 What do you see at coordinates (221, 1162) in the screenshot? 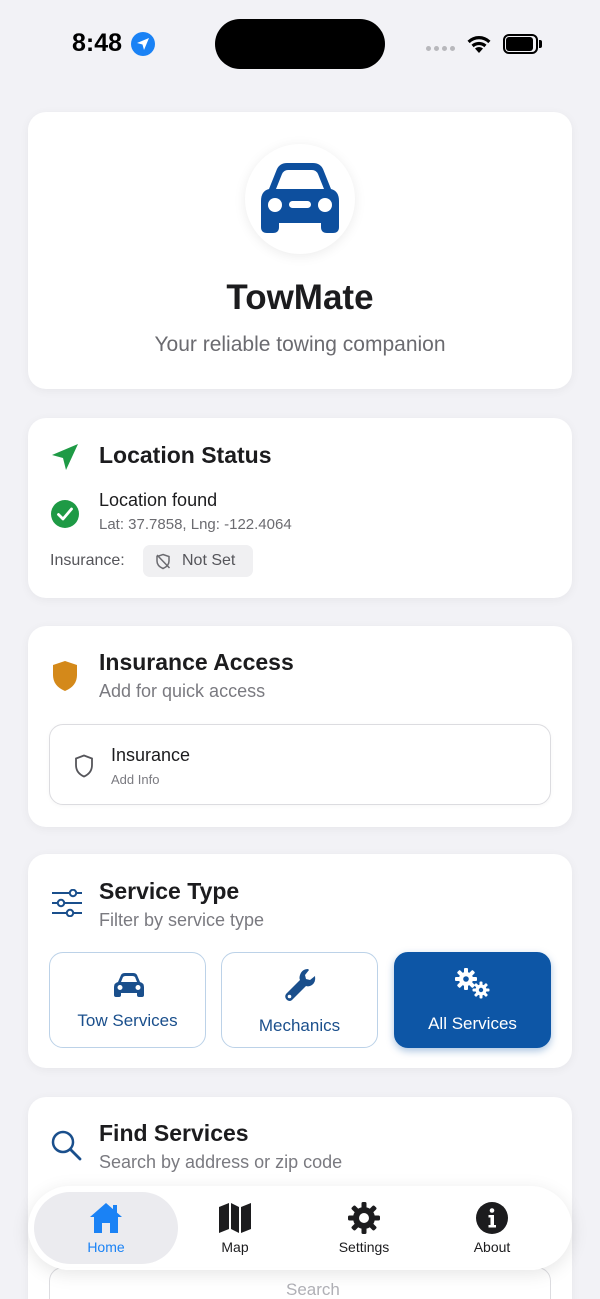
I see `find-services-subtitle: Search by address or zip code` at bounding box center [221, 1162].